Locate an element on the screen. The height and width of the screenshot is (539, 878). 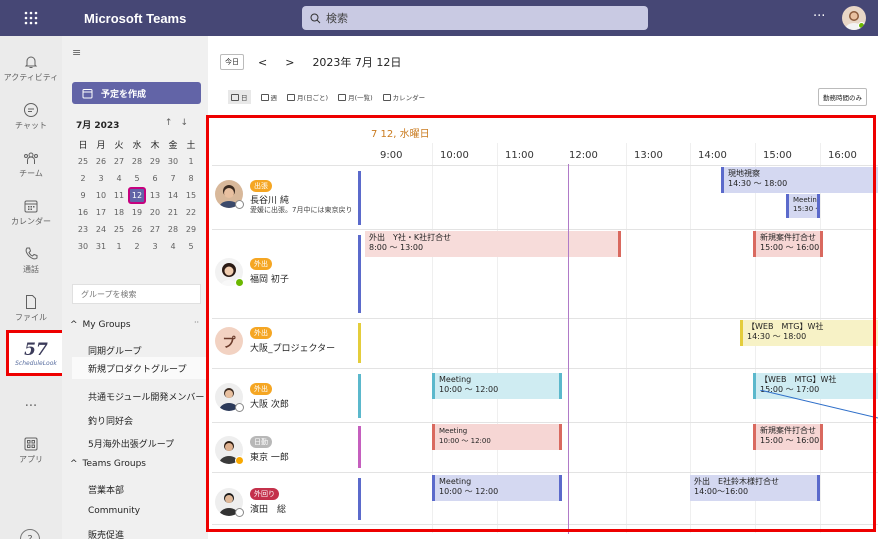
view-calendar-button: カレンダー is located at coordinates (403, 97).